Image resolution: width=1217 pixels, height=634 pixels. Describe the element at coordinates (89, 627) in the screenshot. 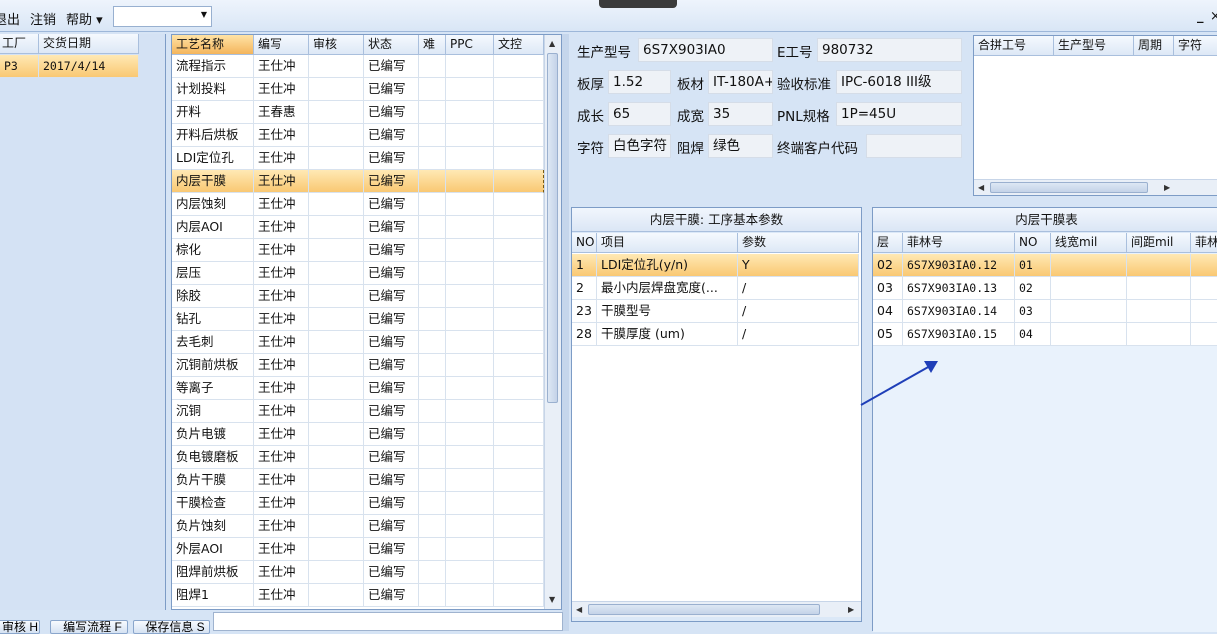

I see `write-flow-button: 编写流程 F` at that location.